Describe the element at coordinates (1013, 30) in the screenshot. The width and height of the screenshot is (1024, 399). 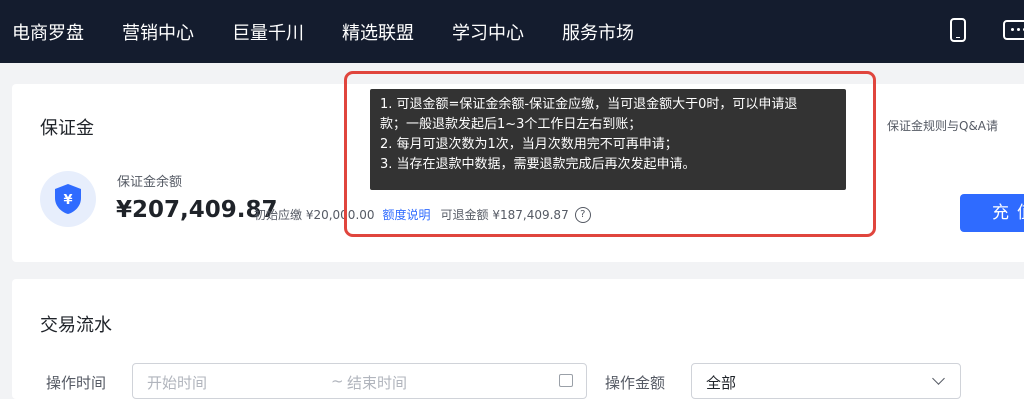
I see `message-icon` at that location.